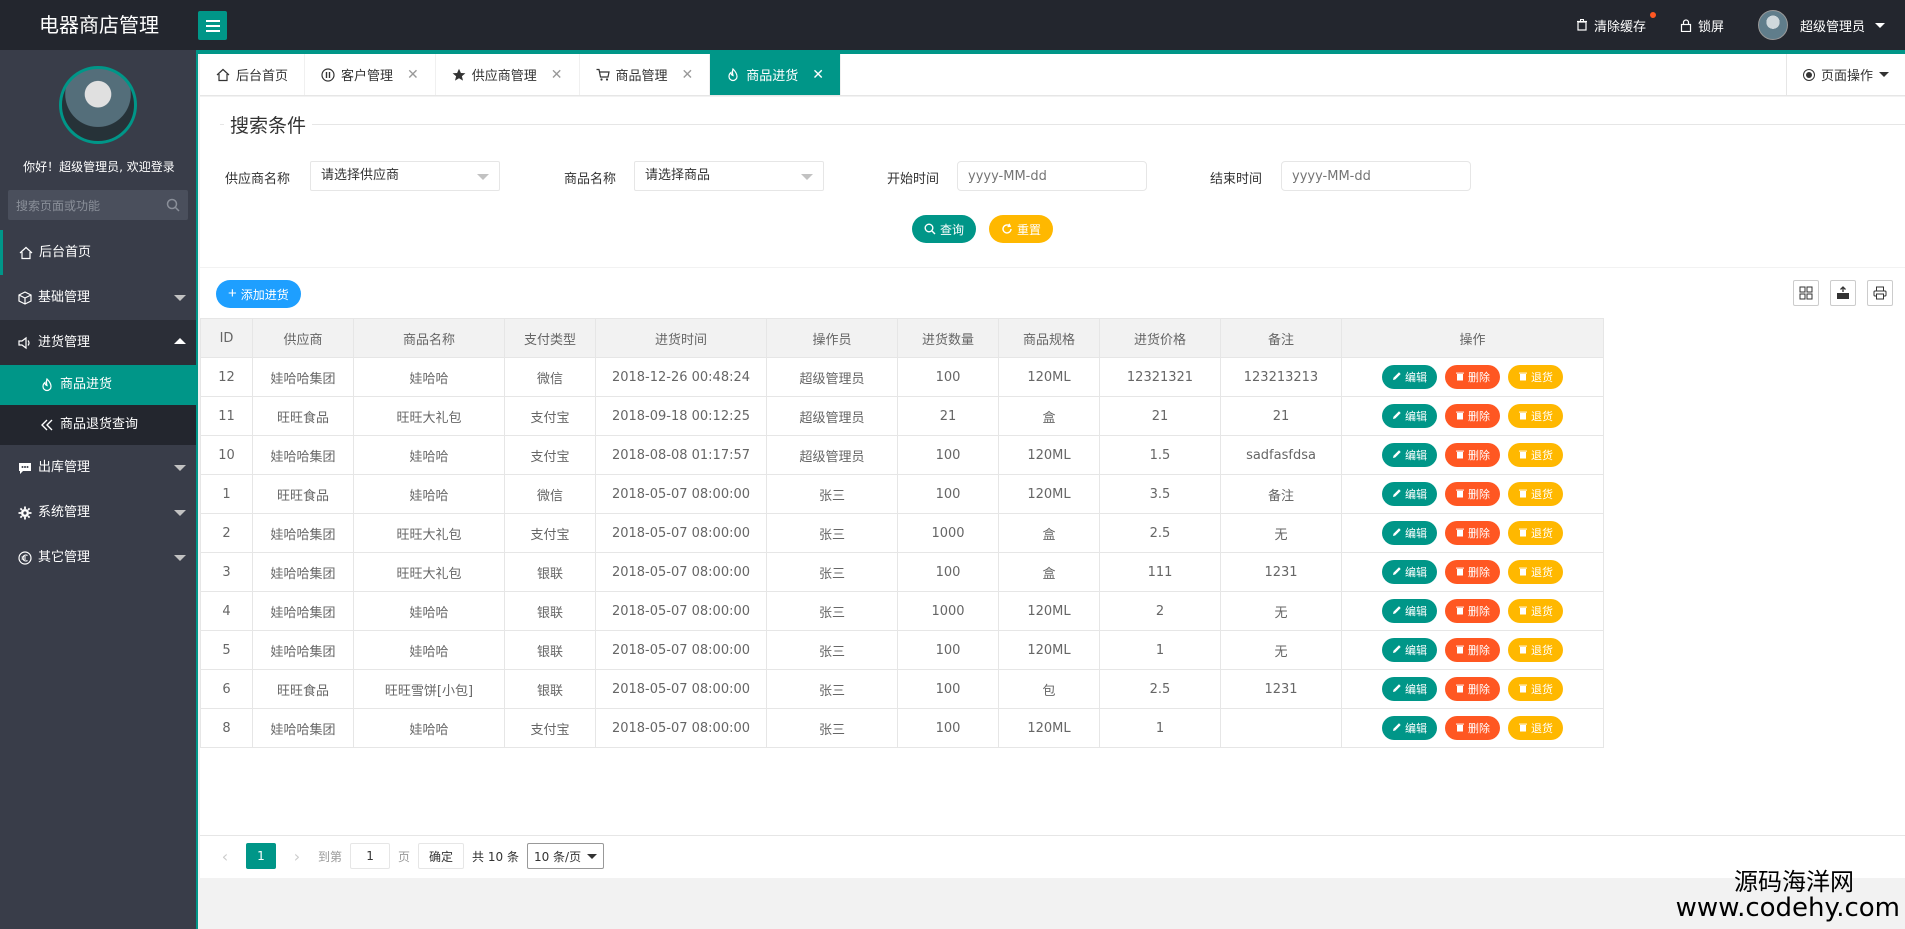 The width and height of the screenshot is (1905, 929). What do you see at coordinates (944, 229) in the screenshot?
I see `query-button: 查询` at bounding box center [944, 229].